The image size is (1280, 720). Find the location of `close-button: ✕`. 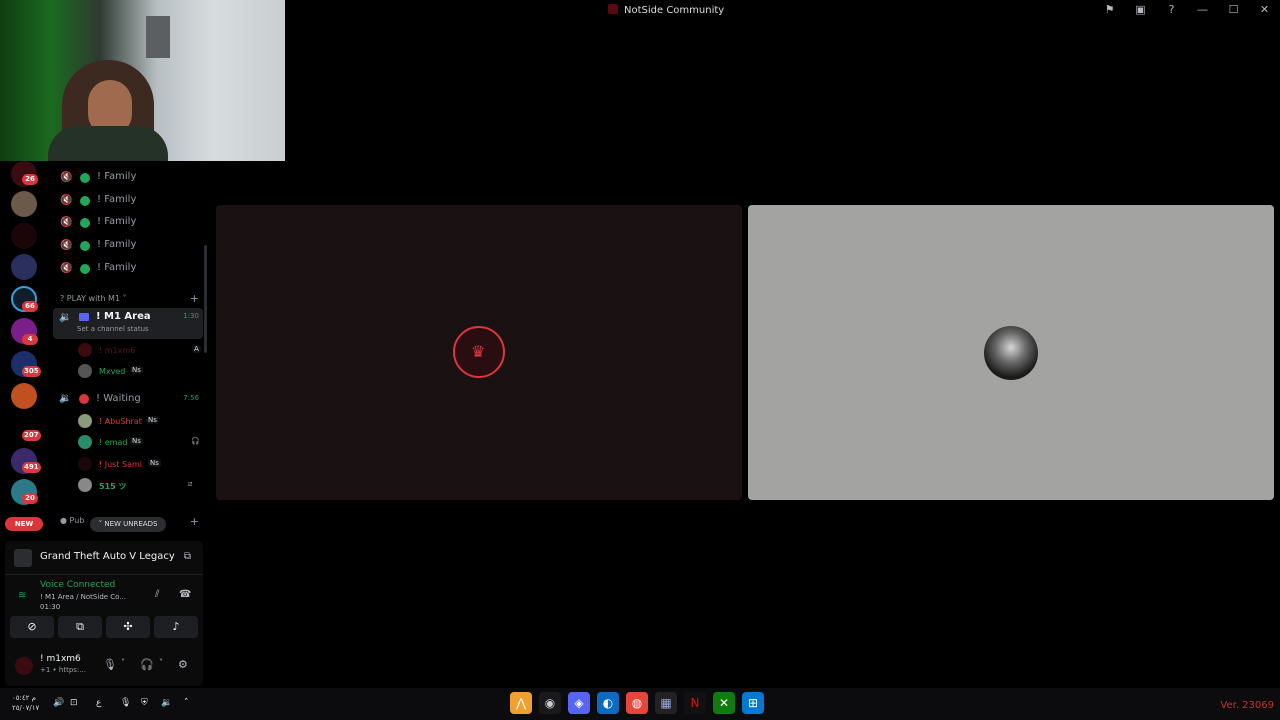

close-button: ✕ is located at coordinates (1264, 9).